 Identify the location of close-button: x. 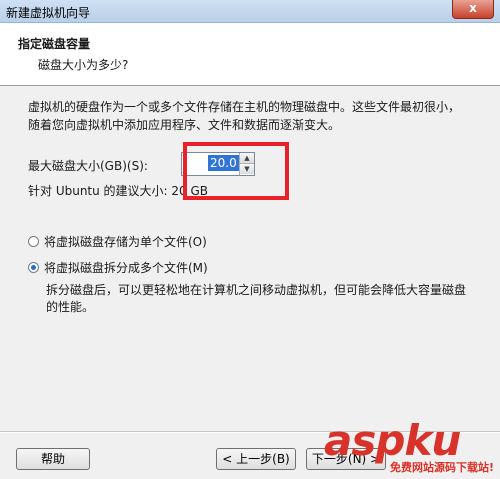
(473, 9).